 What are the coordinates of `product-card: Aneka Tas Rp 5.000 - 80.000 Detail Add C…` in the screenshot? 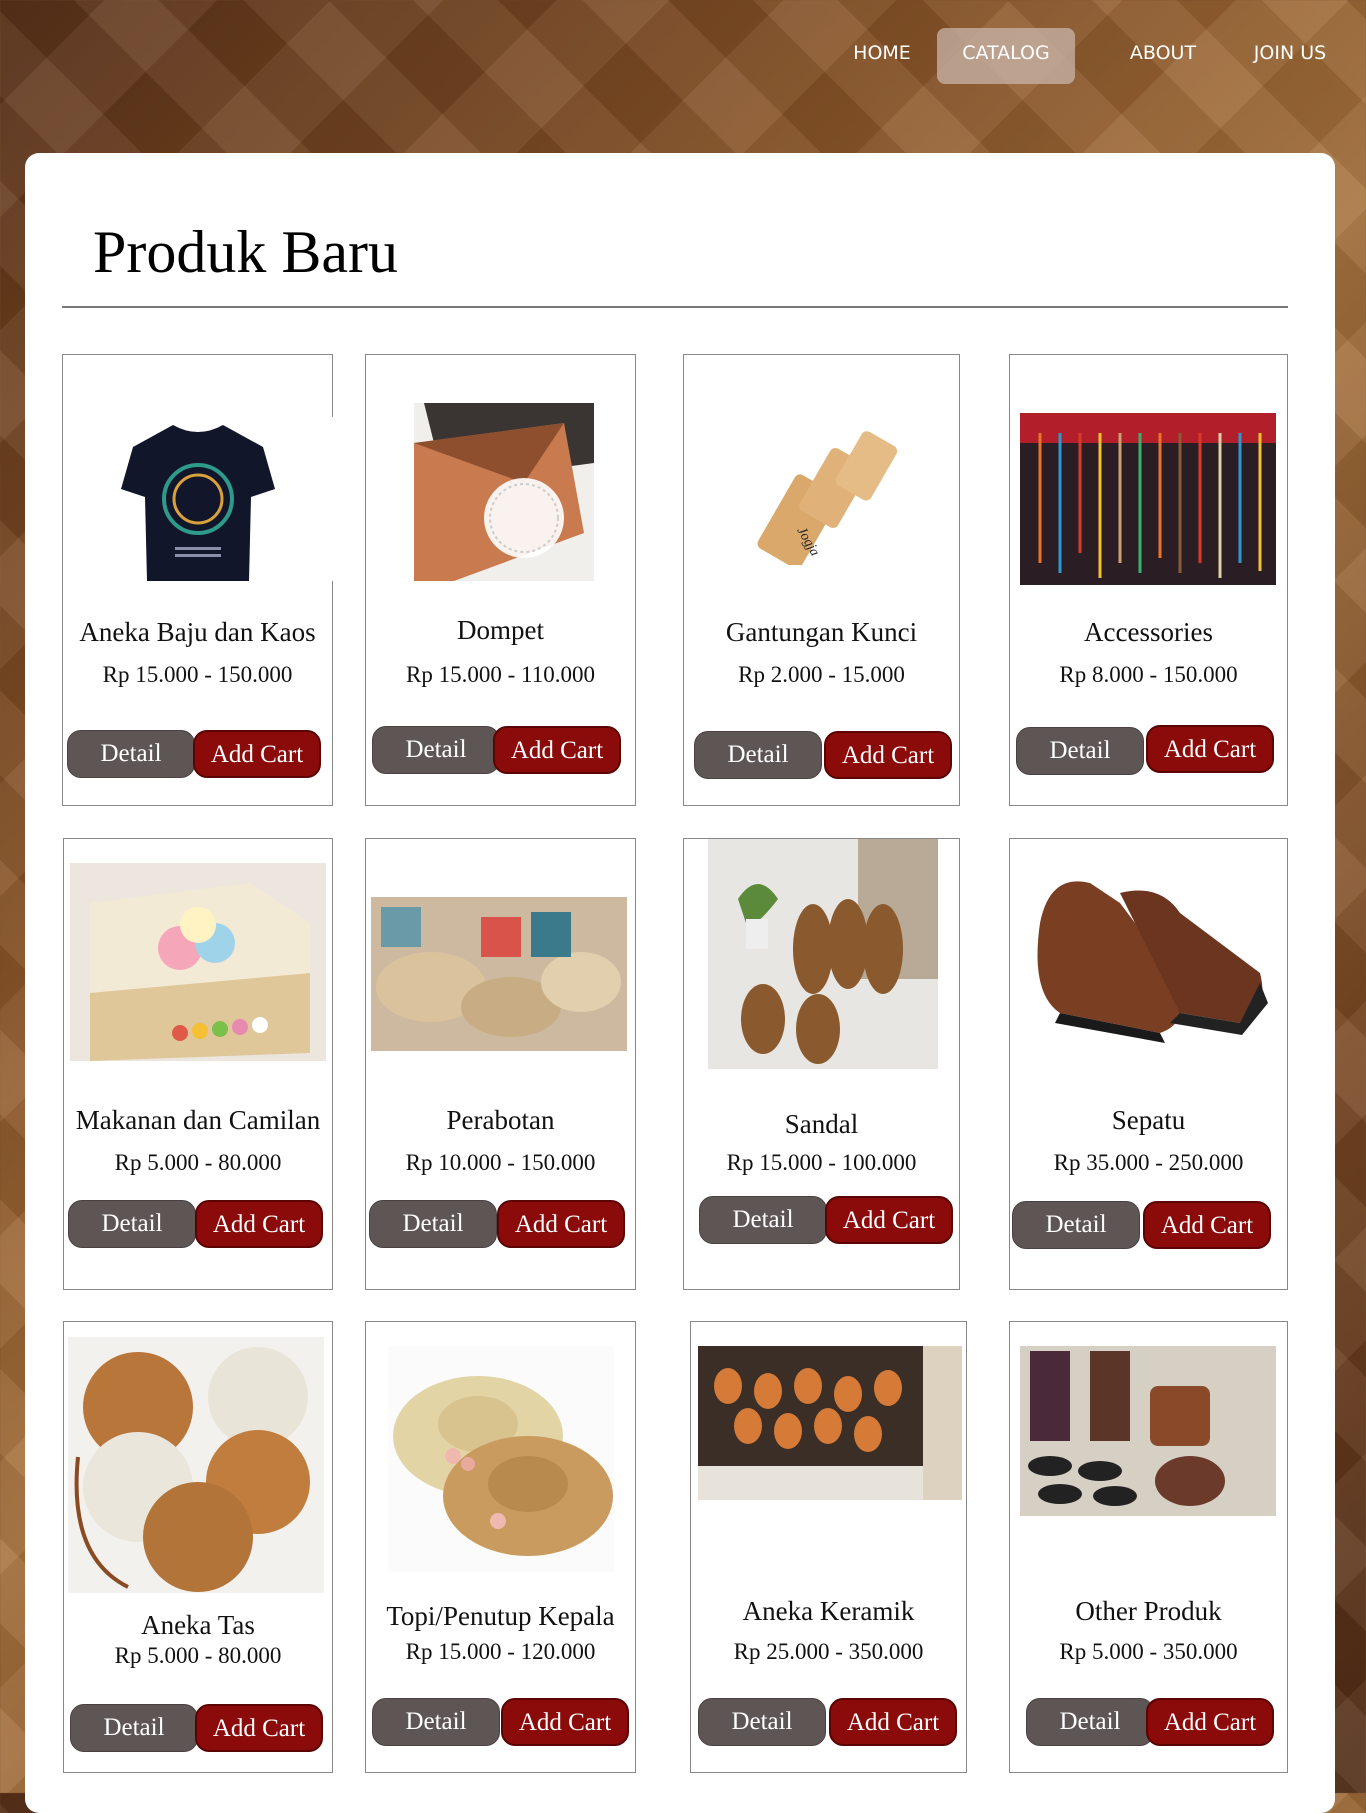 It's located at (198, 1547).